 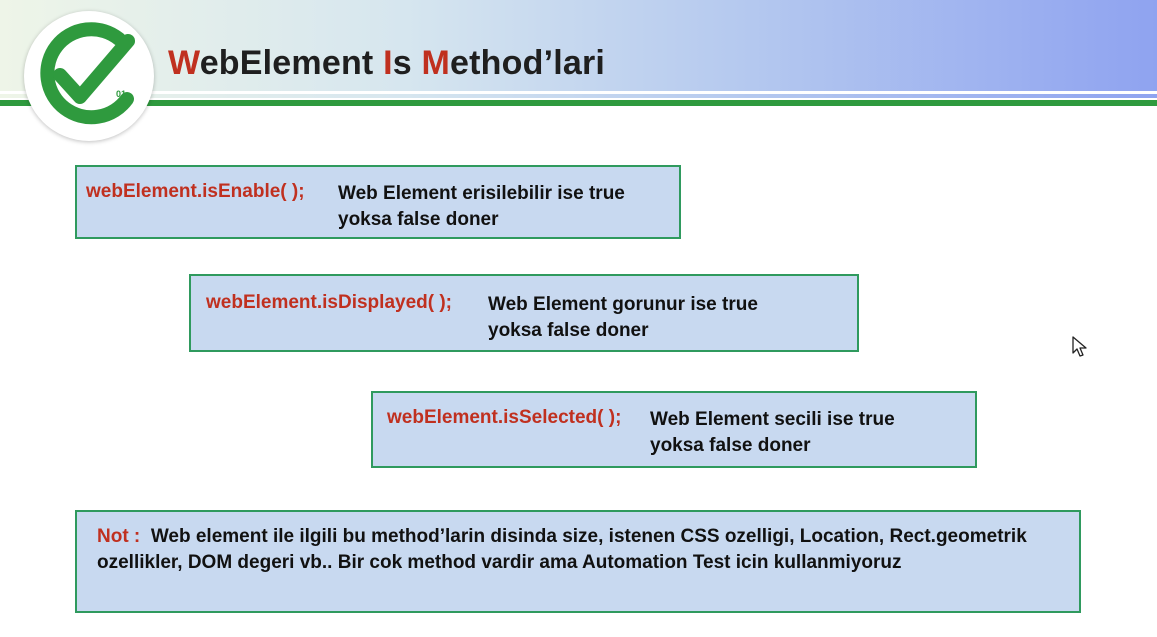 I want to click on header-divider-green, so click(x=578, y=103).